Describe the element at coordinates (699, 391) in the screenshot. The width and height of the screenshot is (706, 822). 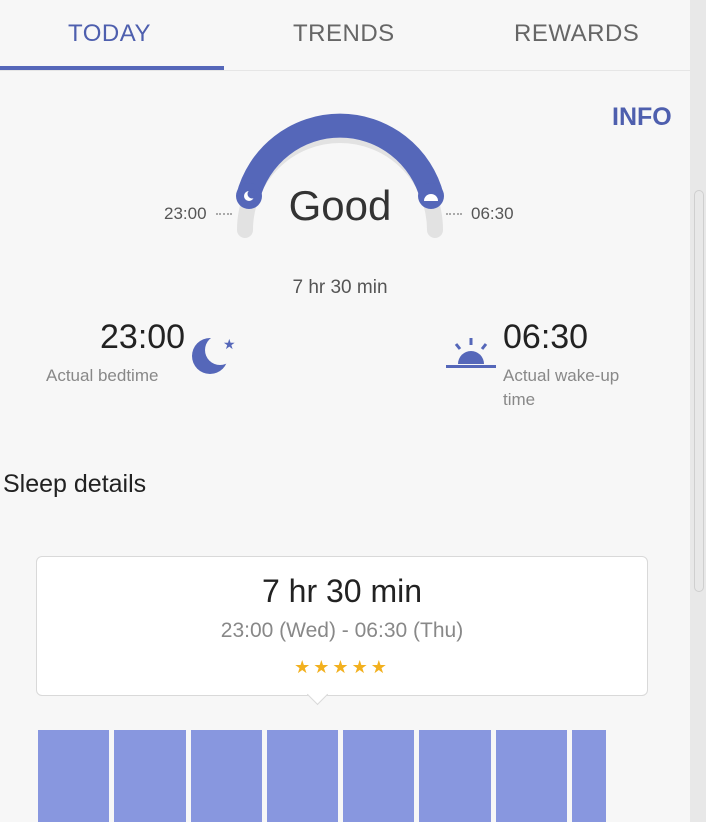
I see `edge-handle` at that location.